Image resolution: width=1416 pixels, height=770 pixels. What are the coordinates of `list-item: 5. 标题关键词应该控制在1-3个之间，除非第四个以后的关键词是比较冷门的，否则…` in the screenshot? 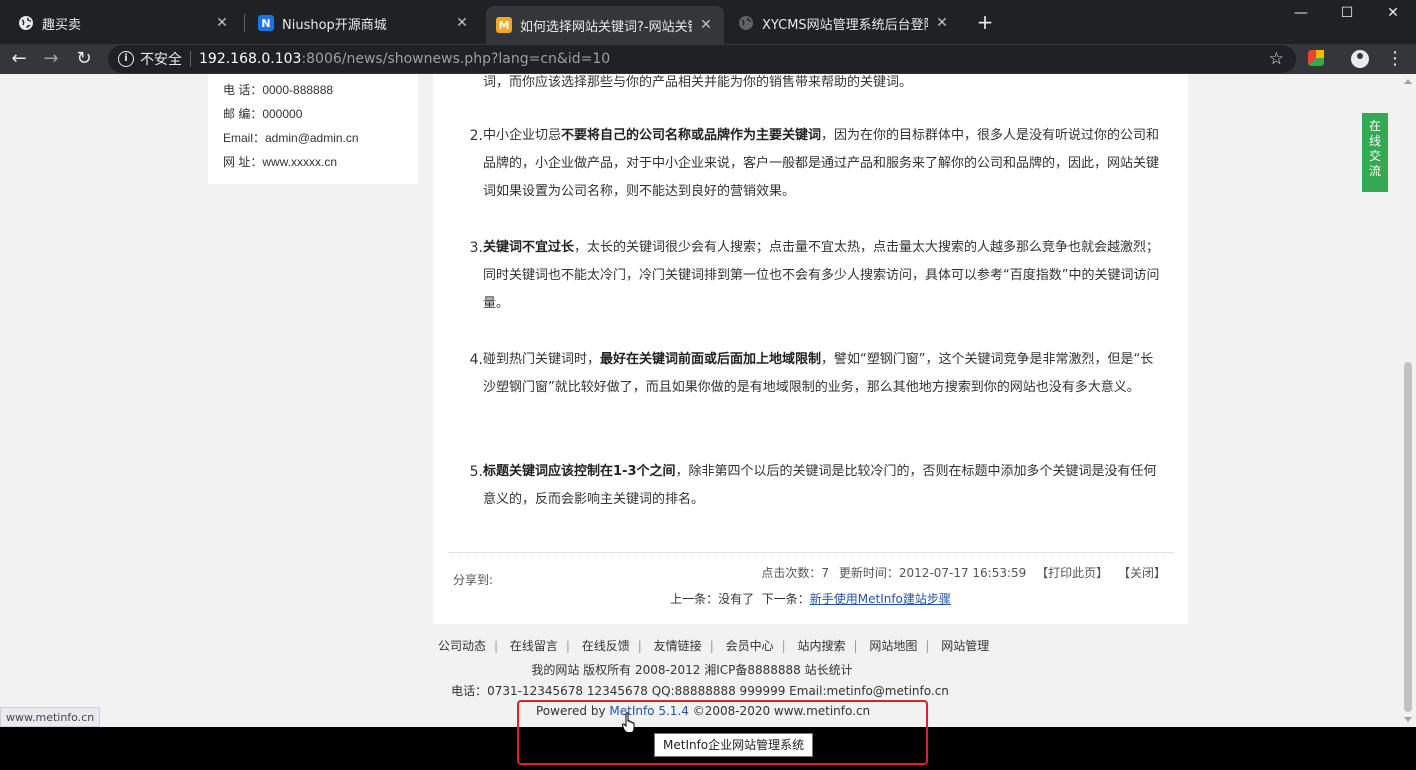 It's located at (813, 486).